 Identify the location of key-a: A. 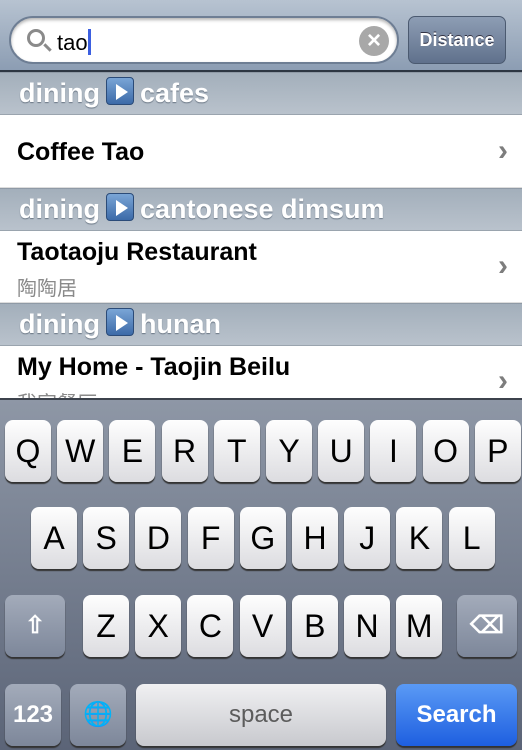
(54, 538).